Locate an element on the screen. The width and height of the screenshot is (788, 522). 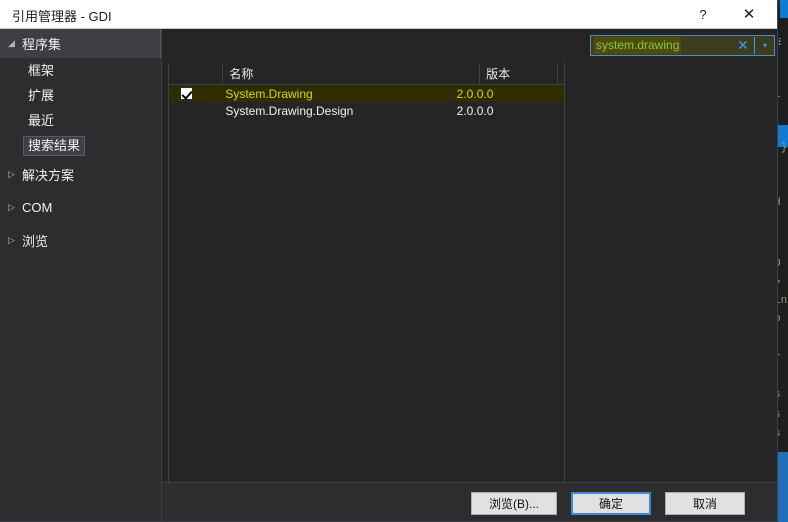
chevron-down-icon: ◢ is located at coordinates (15, 43).